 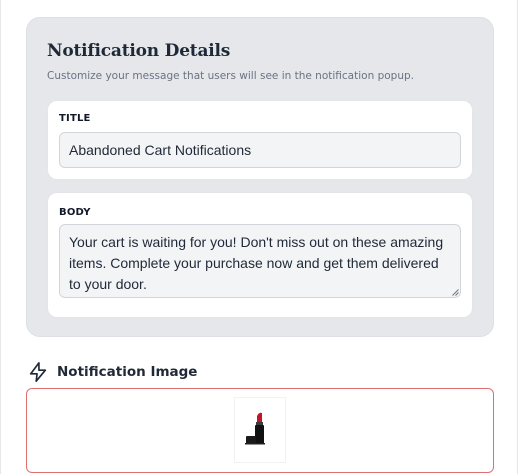 What do you see at coordinates (38, 372) in the screenshot?
I see `lightning-bolt-icon` at bounding box center [38, 372].